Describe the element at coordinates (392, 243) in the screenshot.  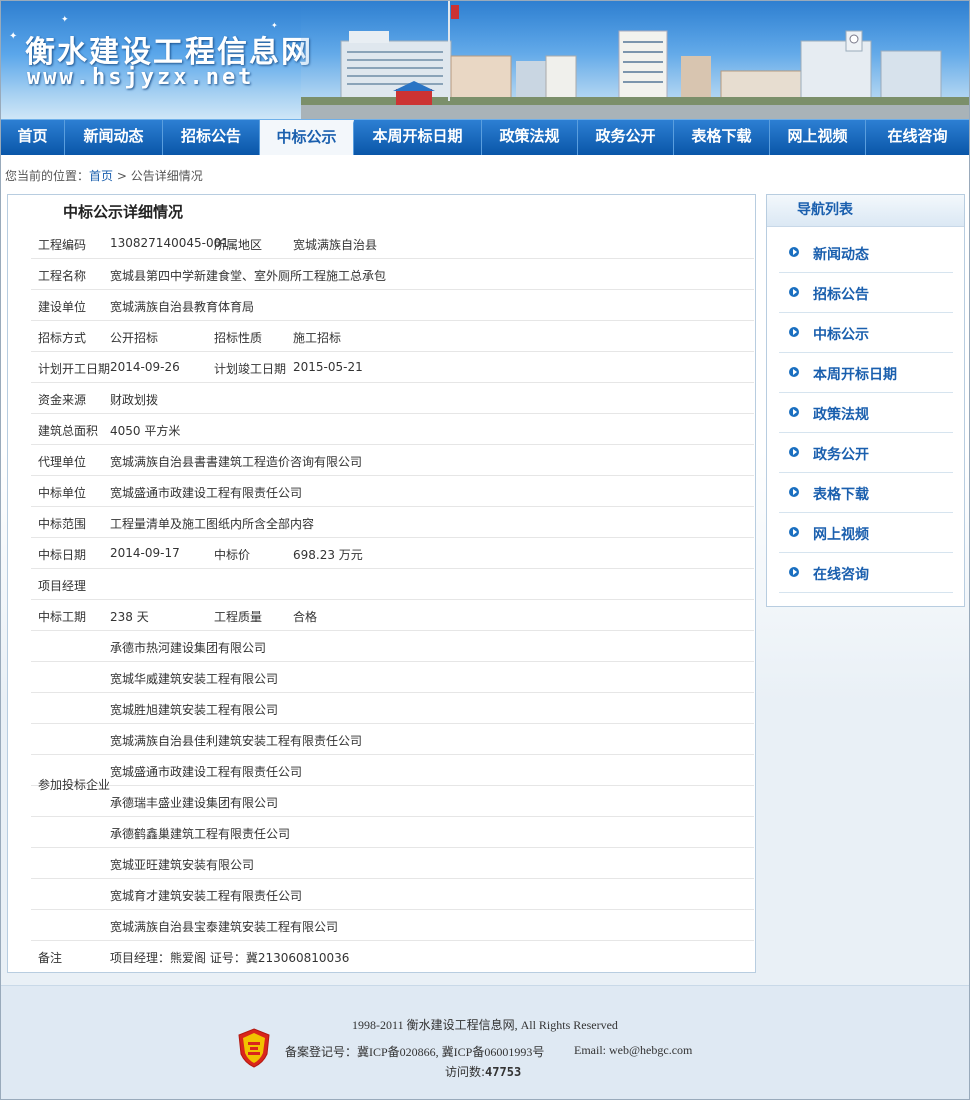
I see `detail-row-code: 工程编码 130827140045-001 所属地区 宽城满族自治县` at that location.